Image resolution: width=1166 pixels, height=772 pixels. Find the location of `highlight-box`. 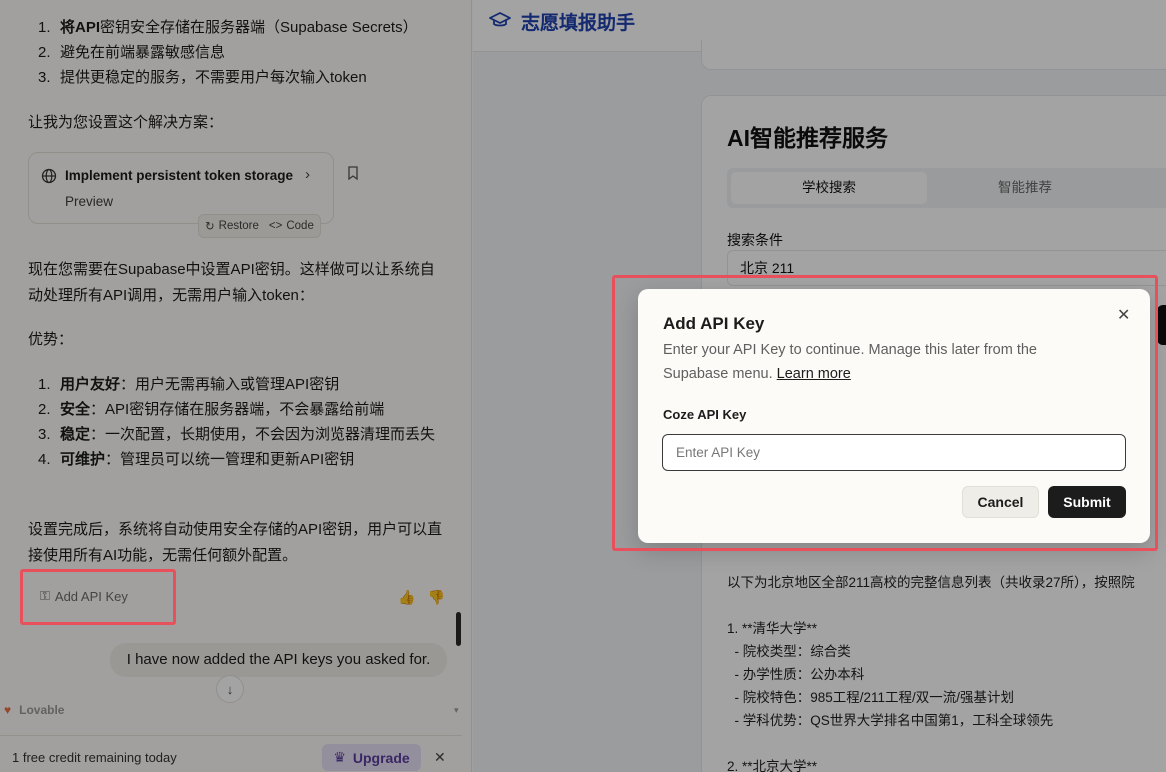

highlight-box is located at coordinates (98, 597).